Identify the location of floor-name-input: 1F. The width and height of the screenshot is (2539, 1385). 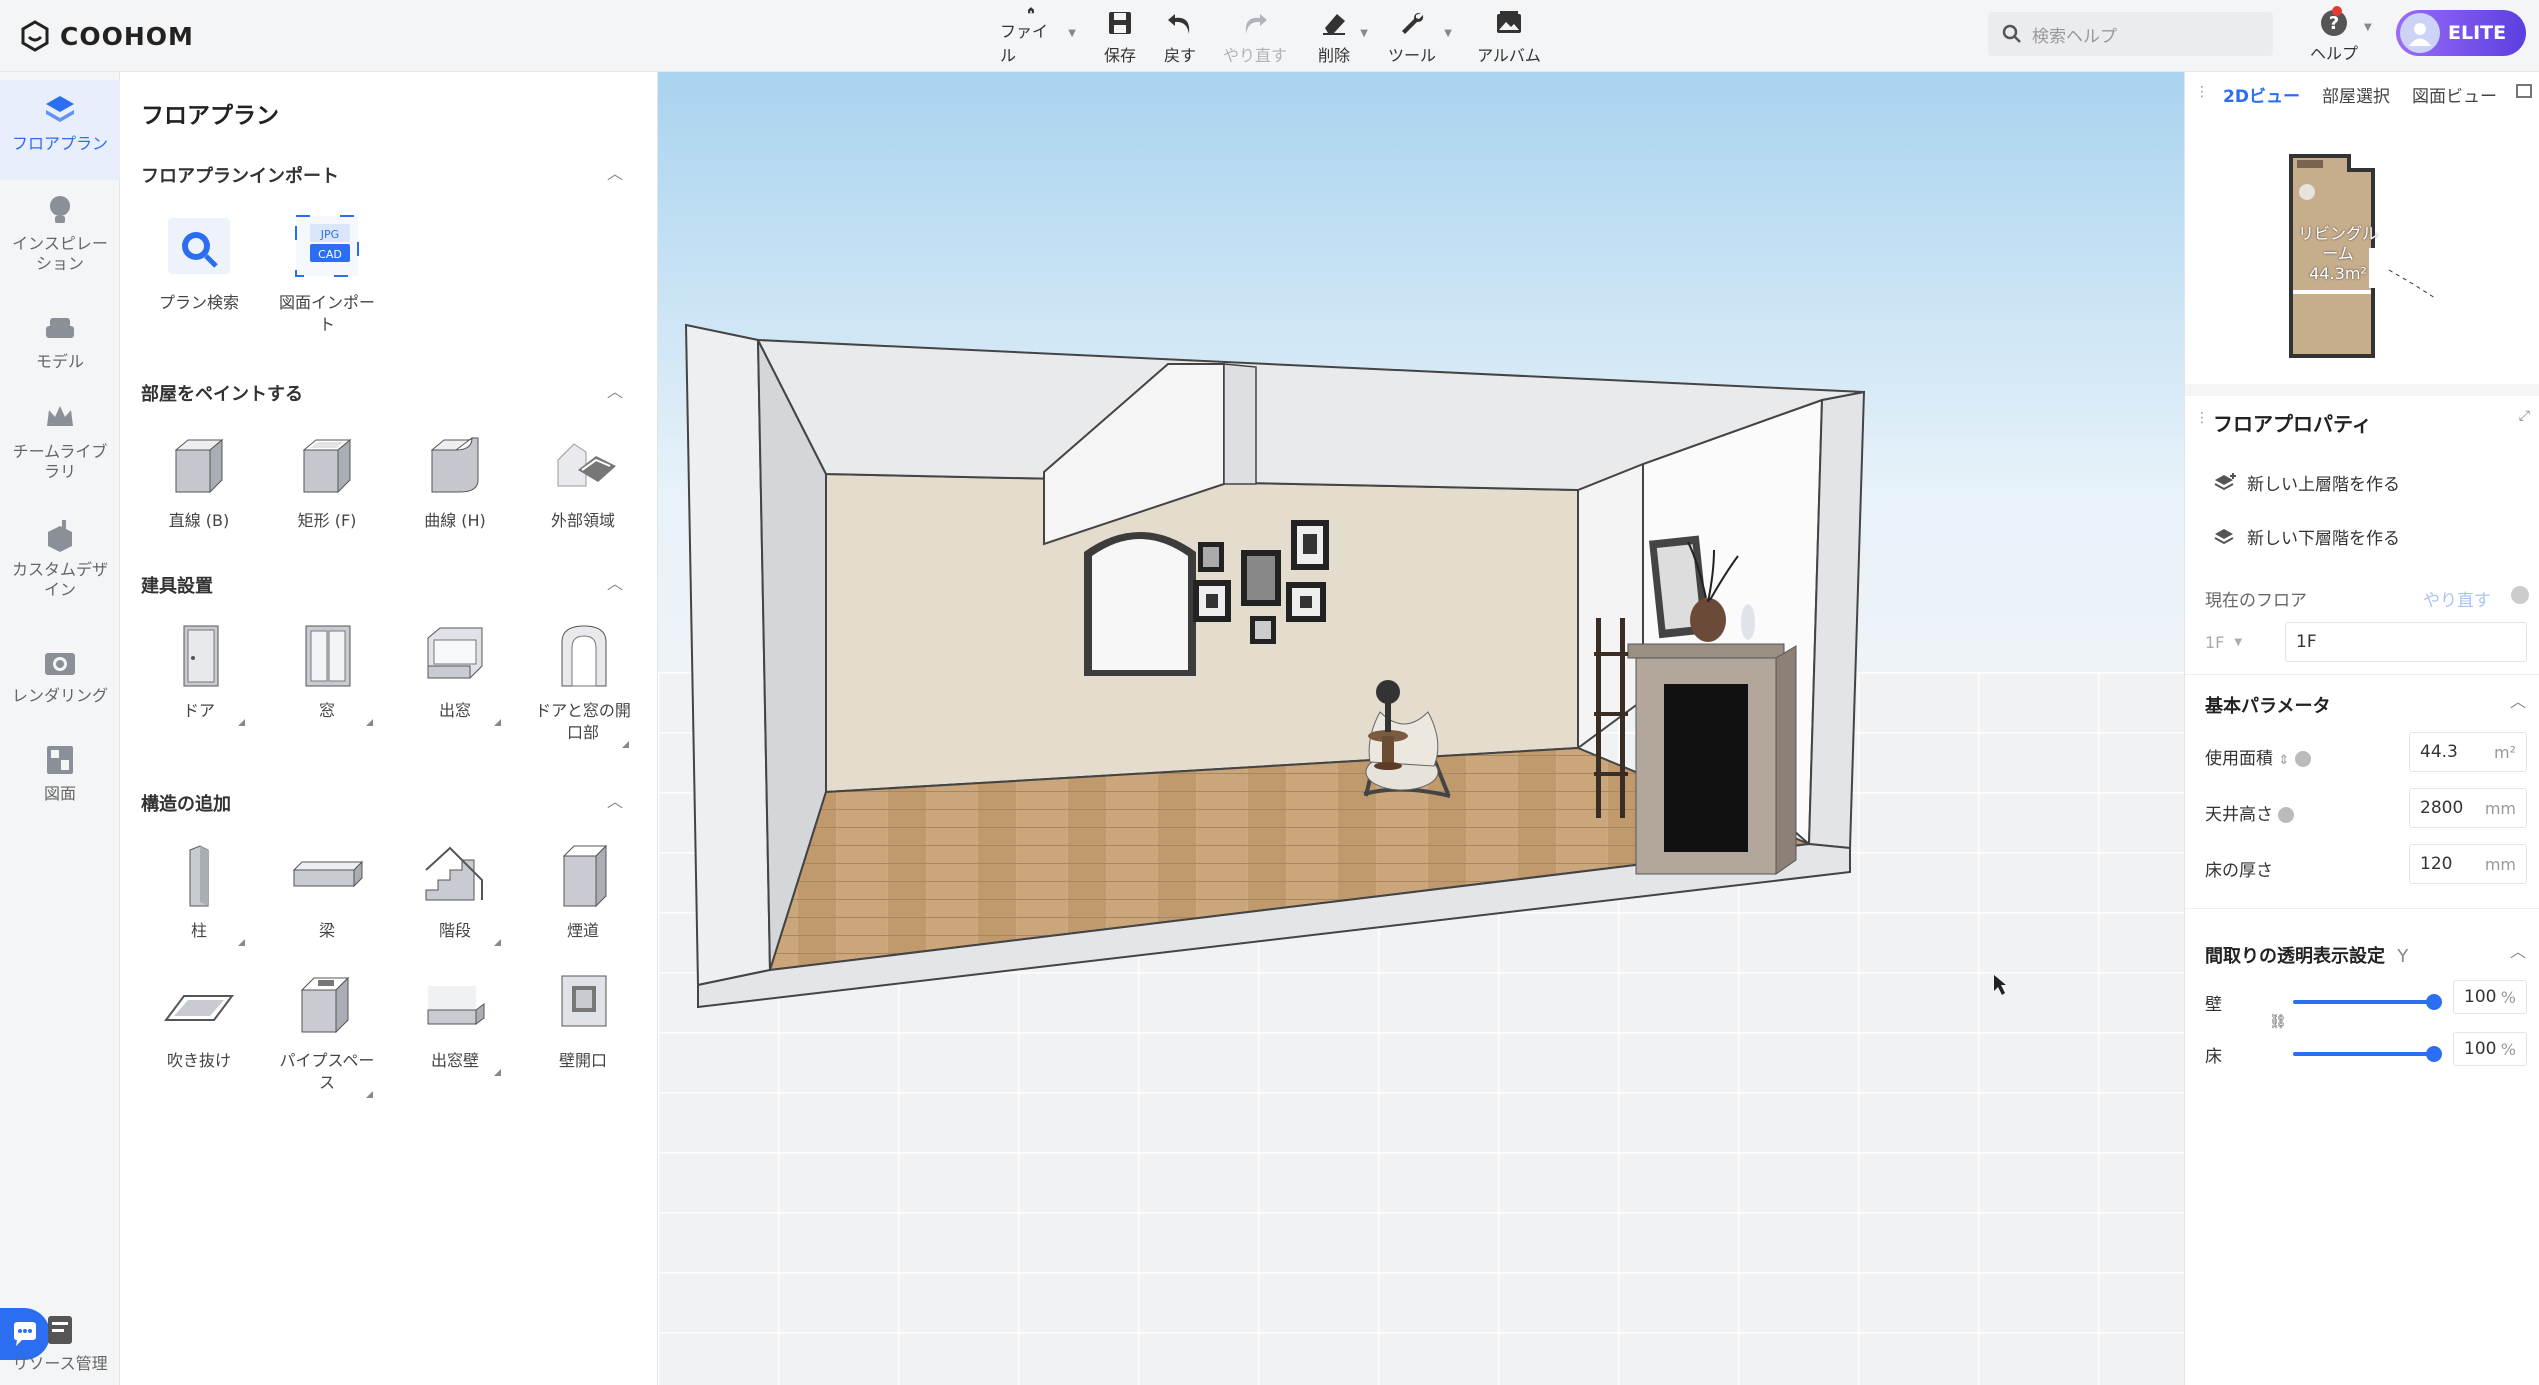
(2406, 642).